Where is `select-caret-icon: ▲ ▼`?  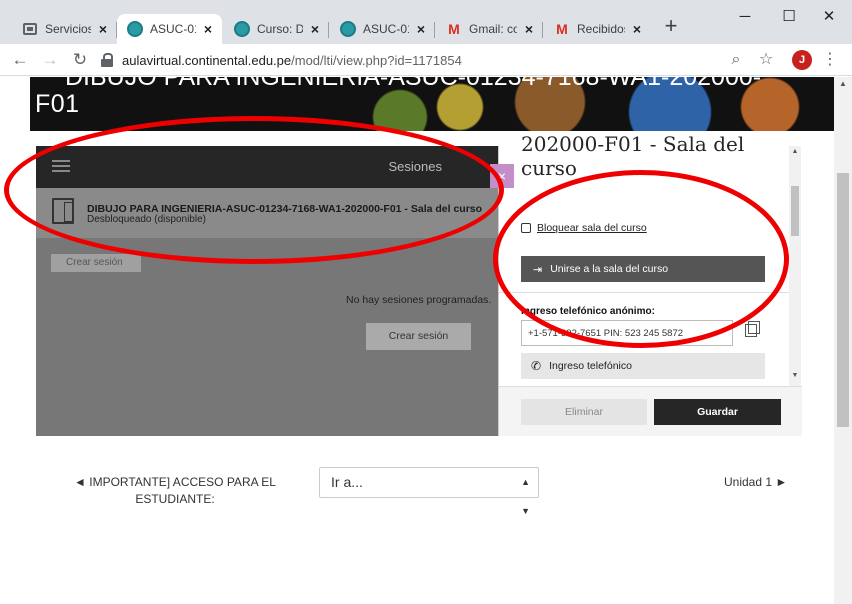 select-caret-icon: ▲ ▼ is located at coordinates (525, 496).